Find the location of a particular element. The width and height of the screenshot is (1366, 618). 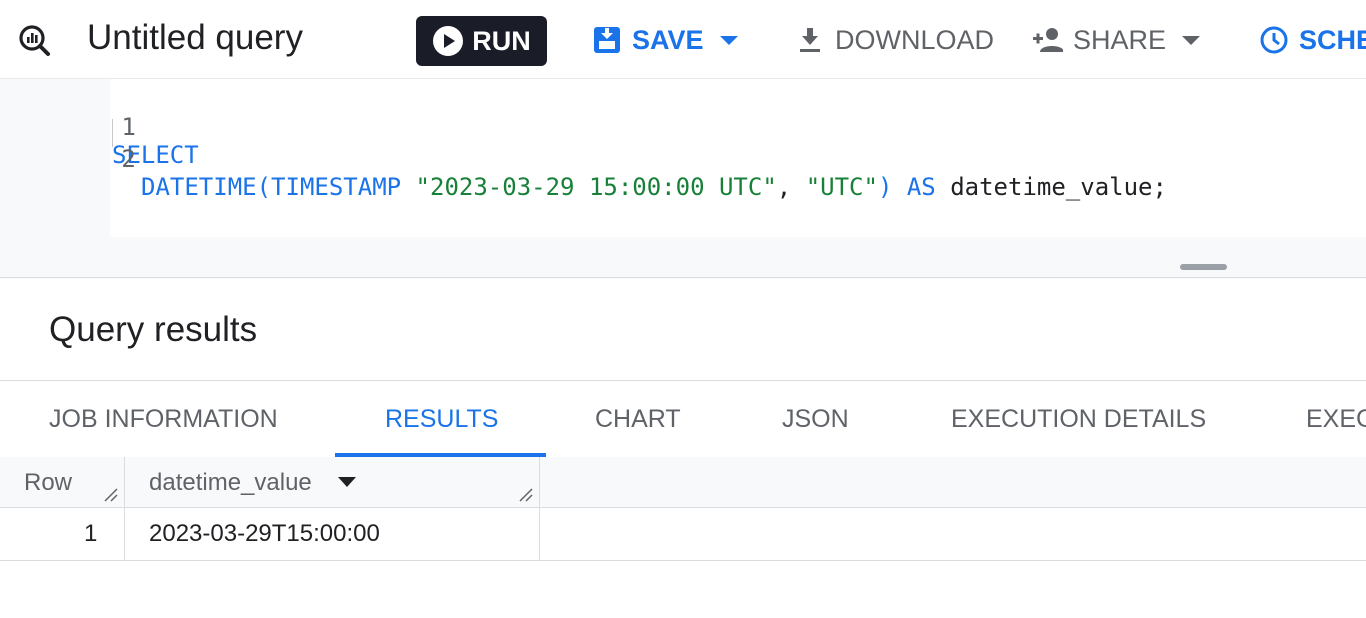

sort-arrow-icon is located at coordinates (347, 482).